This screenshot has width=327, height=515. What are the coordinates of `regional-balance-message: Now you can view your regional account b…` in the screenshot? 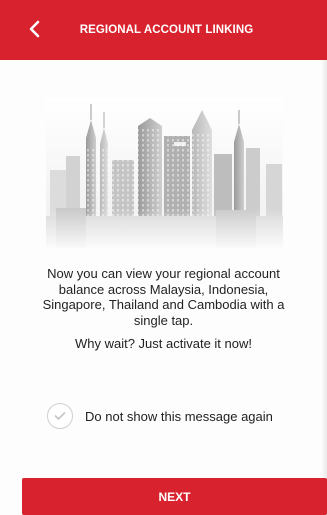 It's located at (163, 297).